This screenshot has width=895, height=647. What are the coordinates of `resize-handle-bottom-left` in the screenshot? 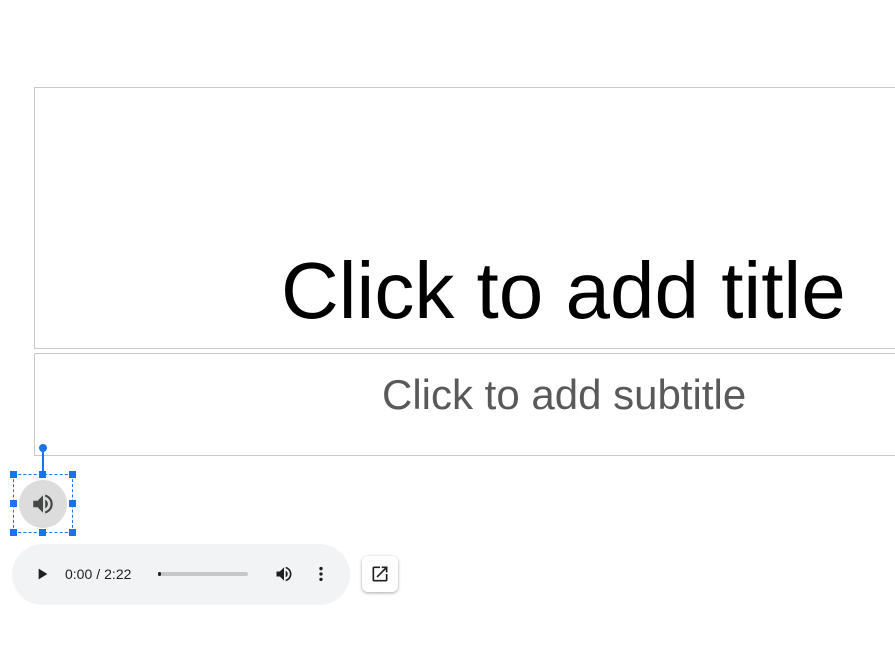 It's located at (13, 532).